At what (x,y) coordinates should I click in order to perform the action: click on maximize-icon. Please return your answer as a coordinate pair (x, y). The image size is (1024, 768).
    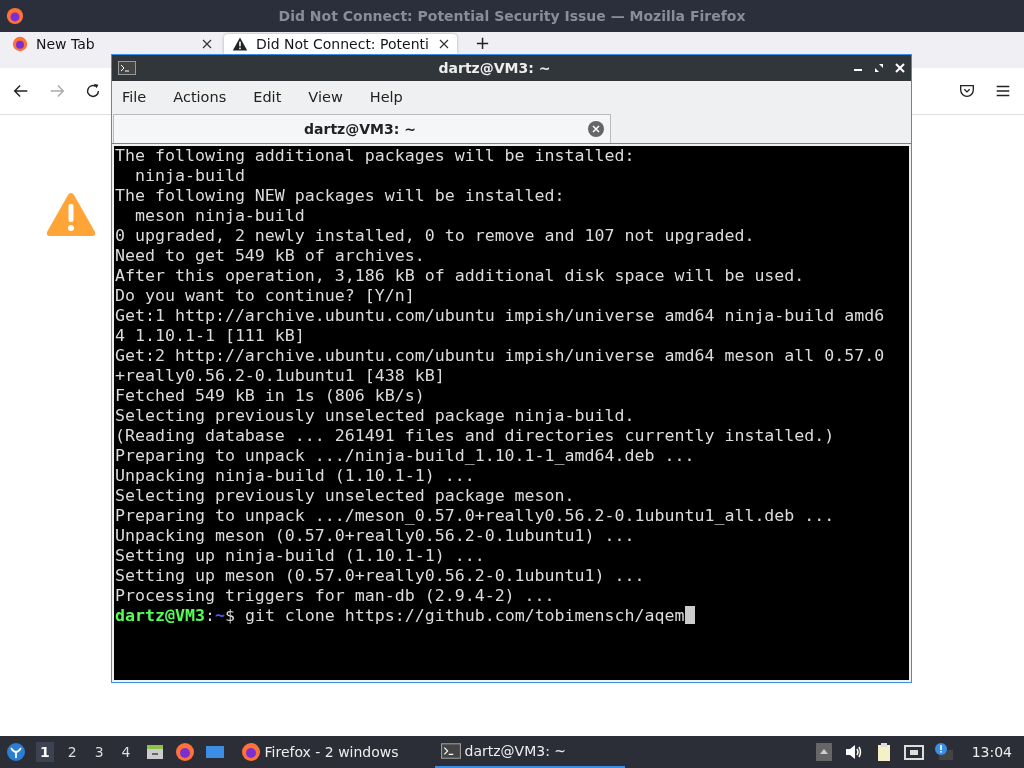
    Looking at the image, I should click on (879, 68).